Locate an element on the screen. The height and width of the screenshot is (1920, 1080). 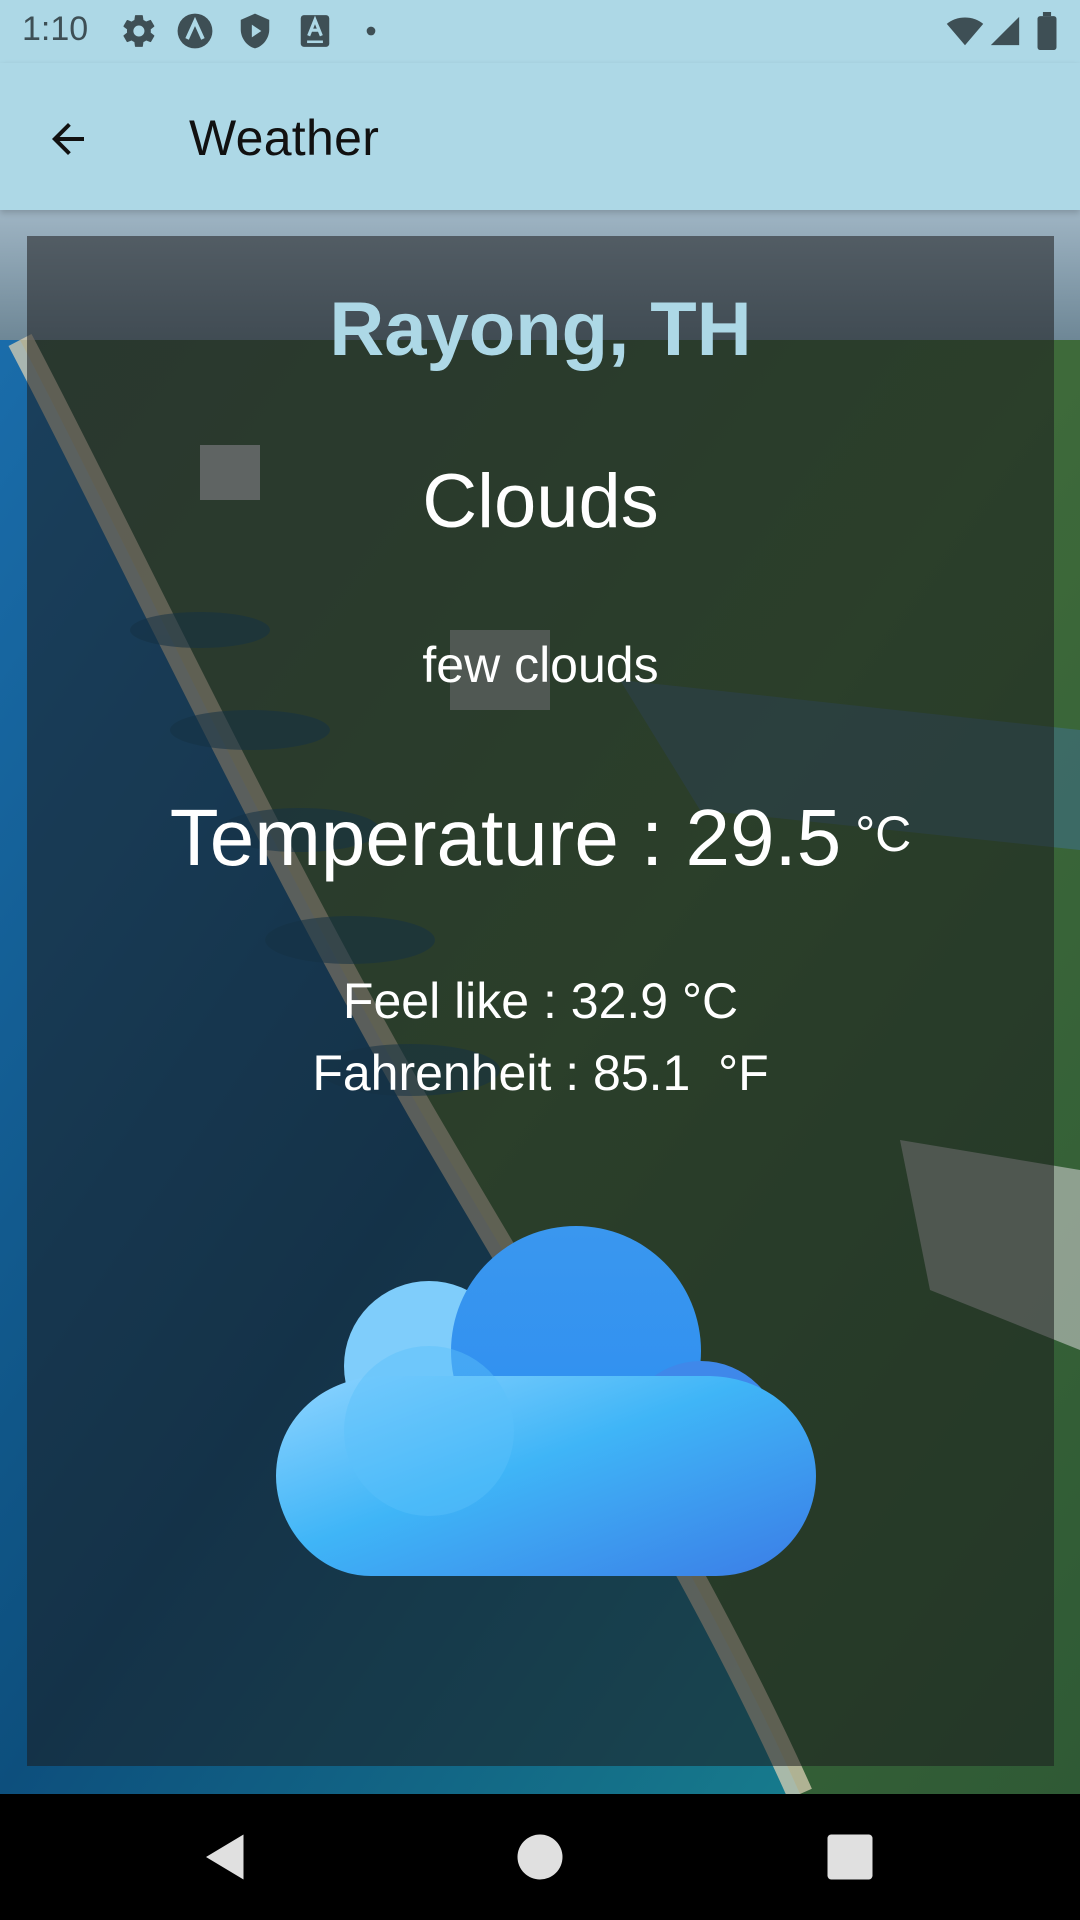
nav-back-icon is located at coordinates (225, 1857).